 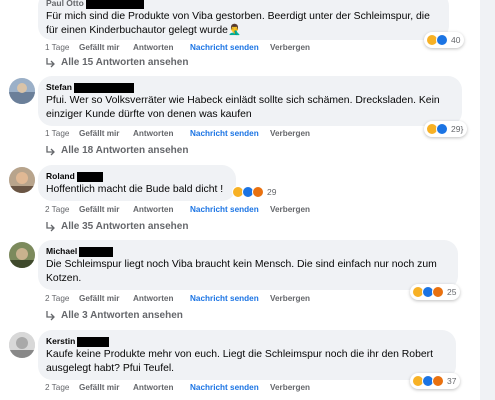 I want to click on author-name: Paul Otto, so click(x=65, y=4).